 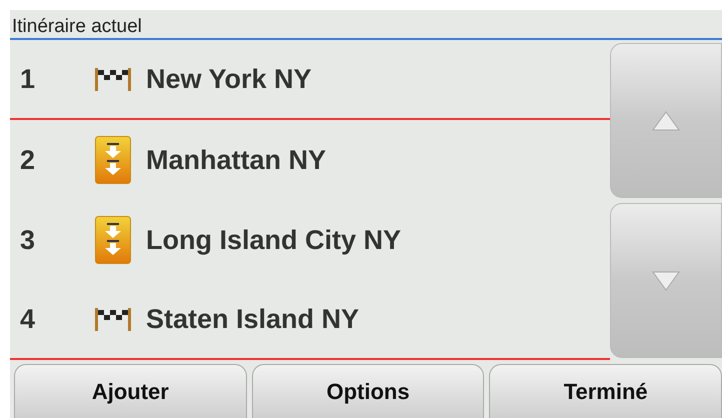 I want to click on down-triangle-icon, so click(x=666, y=280).